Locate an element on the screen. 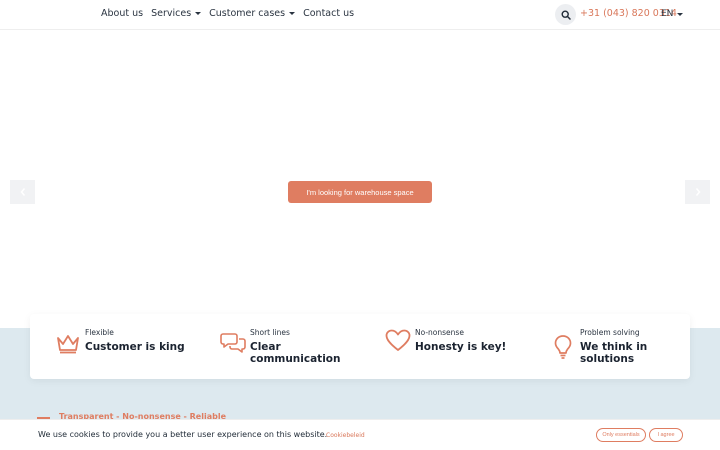 The height and width of the screenshot is (450, 720). search-icon is located at coordinates (565, 14).